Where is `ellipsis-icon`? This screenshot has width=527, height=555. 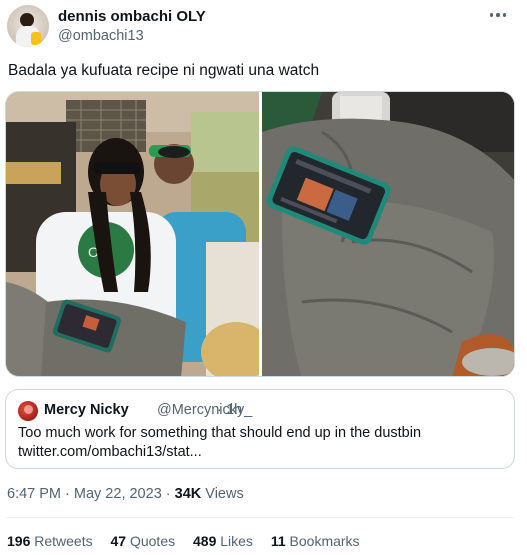 ellipsis-icon is located at coordinates (491, 15).